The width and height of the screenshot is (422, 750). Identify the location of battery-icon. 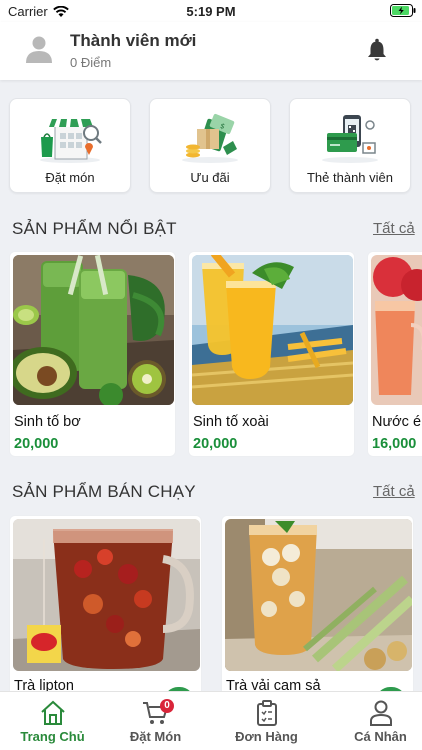
(403, 12).